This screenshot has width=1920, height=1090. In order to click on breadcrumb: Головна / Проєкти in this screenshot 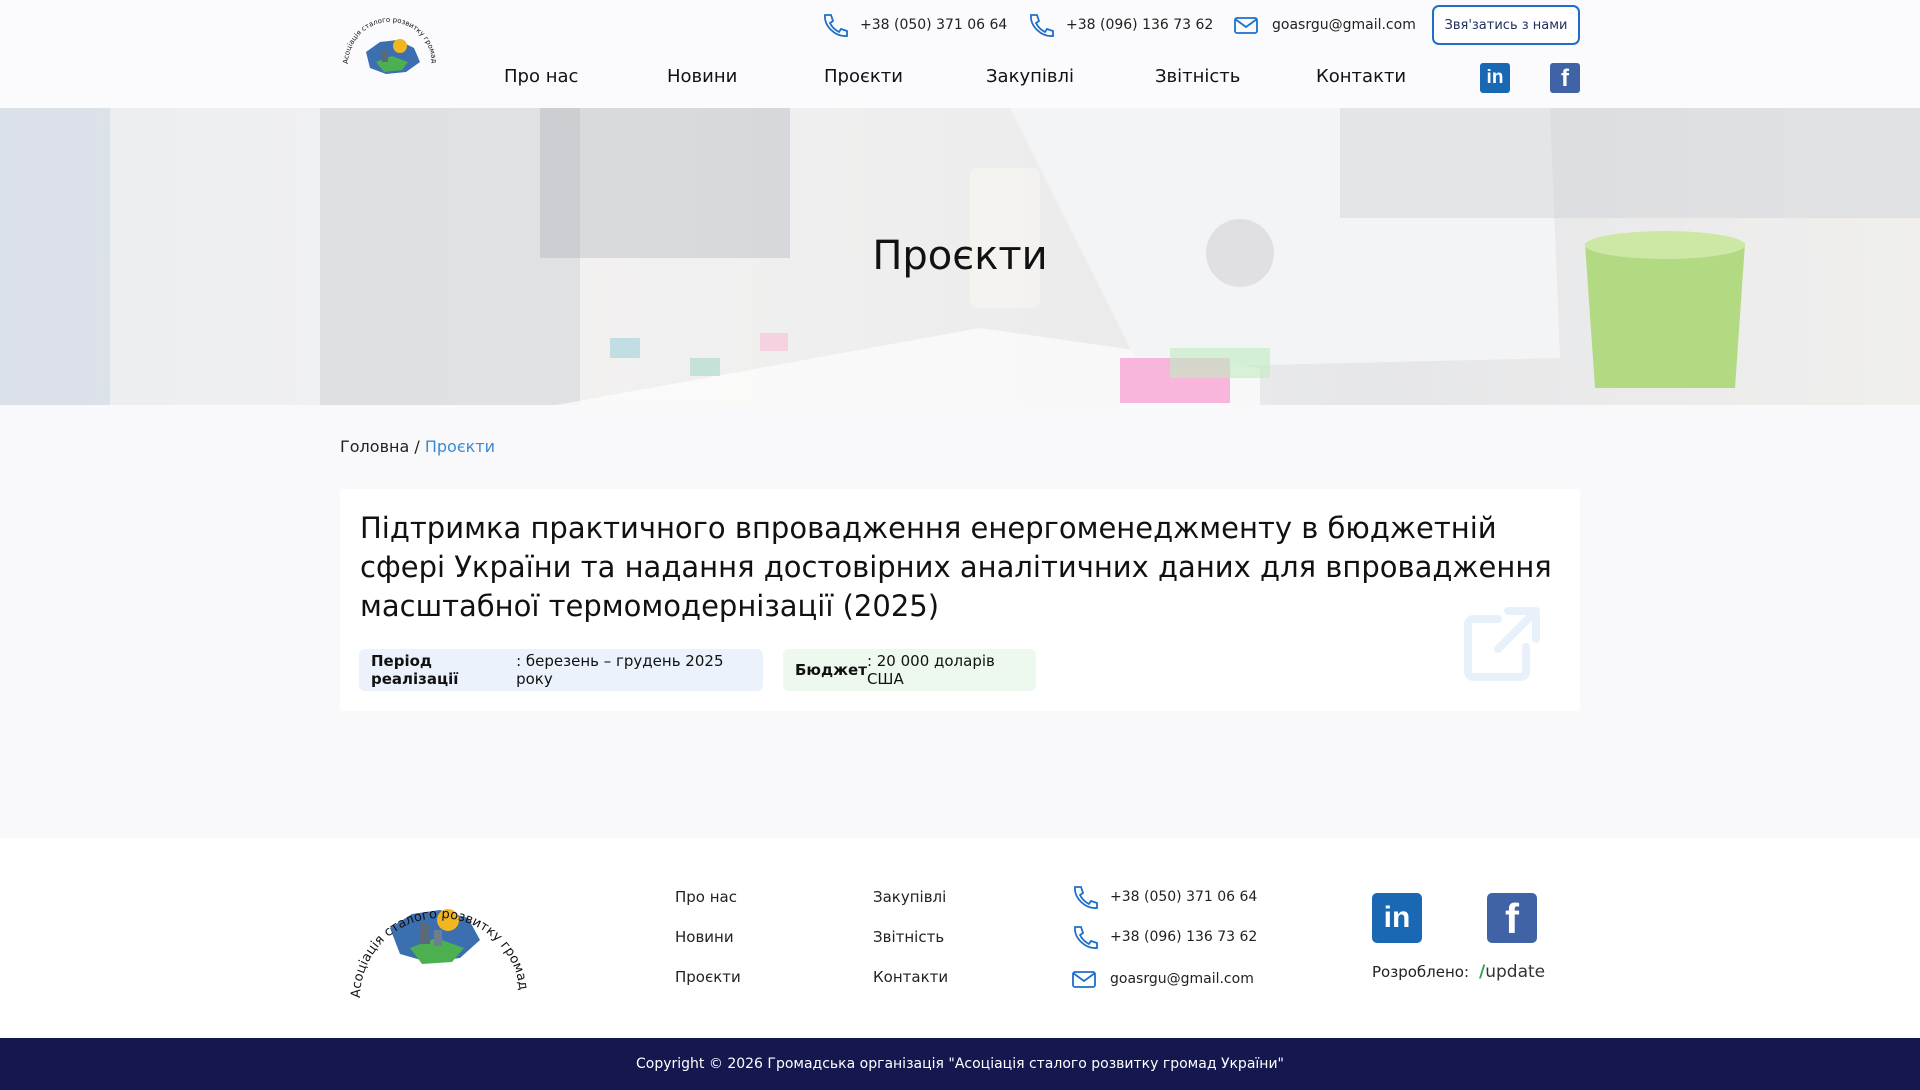, I will do `click(417, 446)`.